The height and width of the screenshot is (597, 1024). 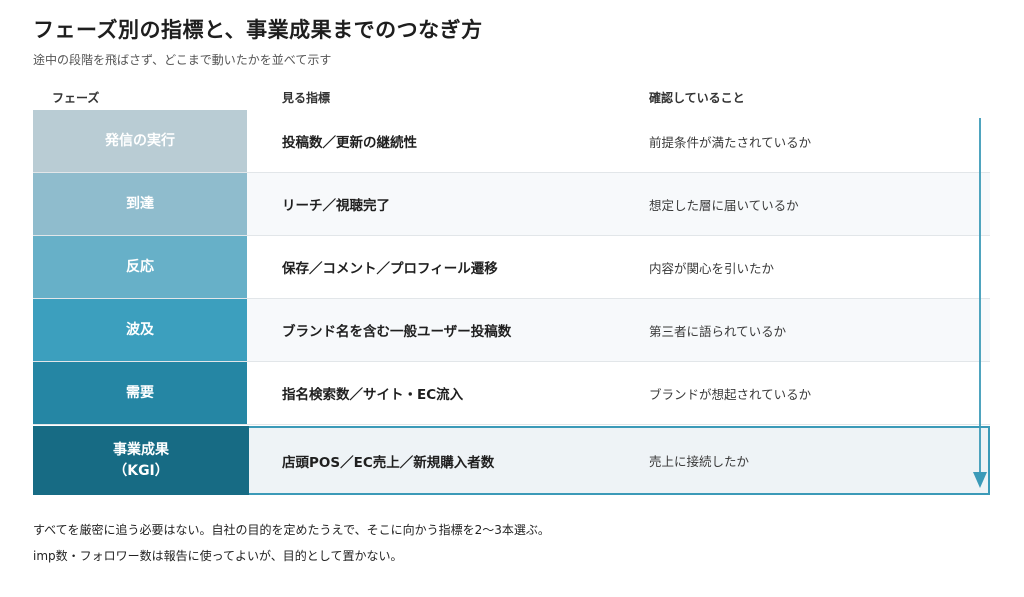 I want to click on phase-cell: 事業成果 （KGI）, so click(x=141, y=460).